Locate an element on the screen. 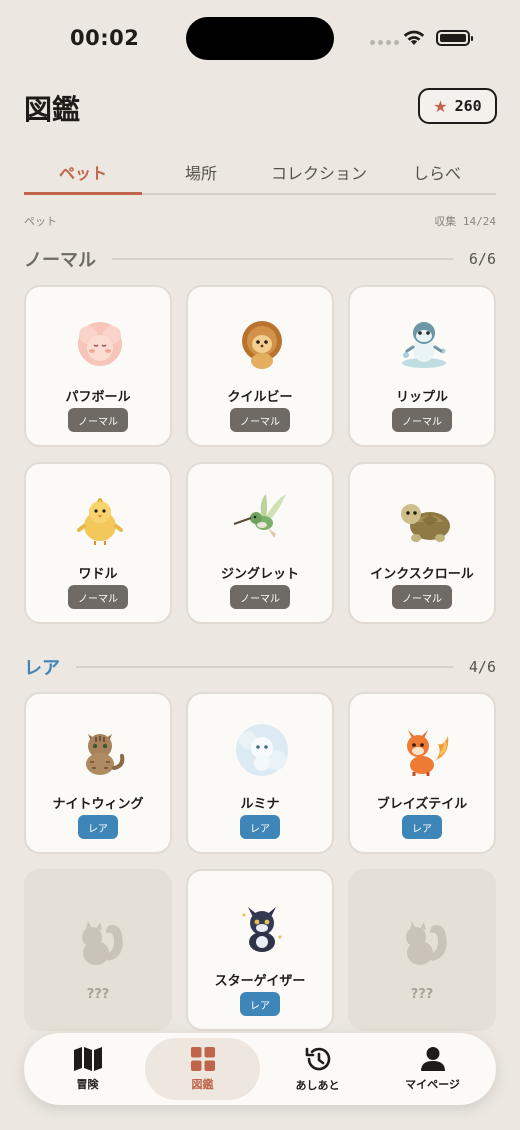  hedgehog-icon is located at coordinates (262, 345).